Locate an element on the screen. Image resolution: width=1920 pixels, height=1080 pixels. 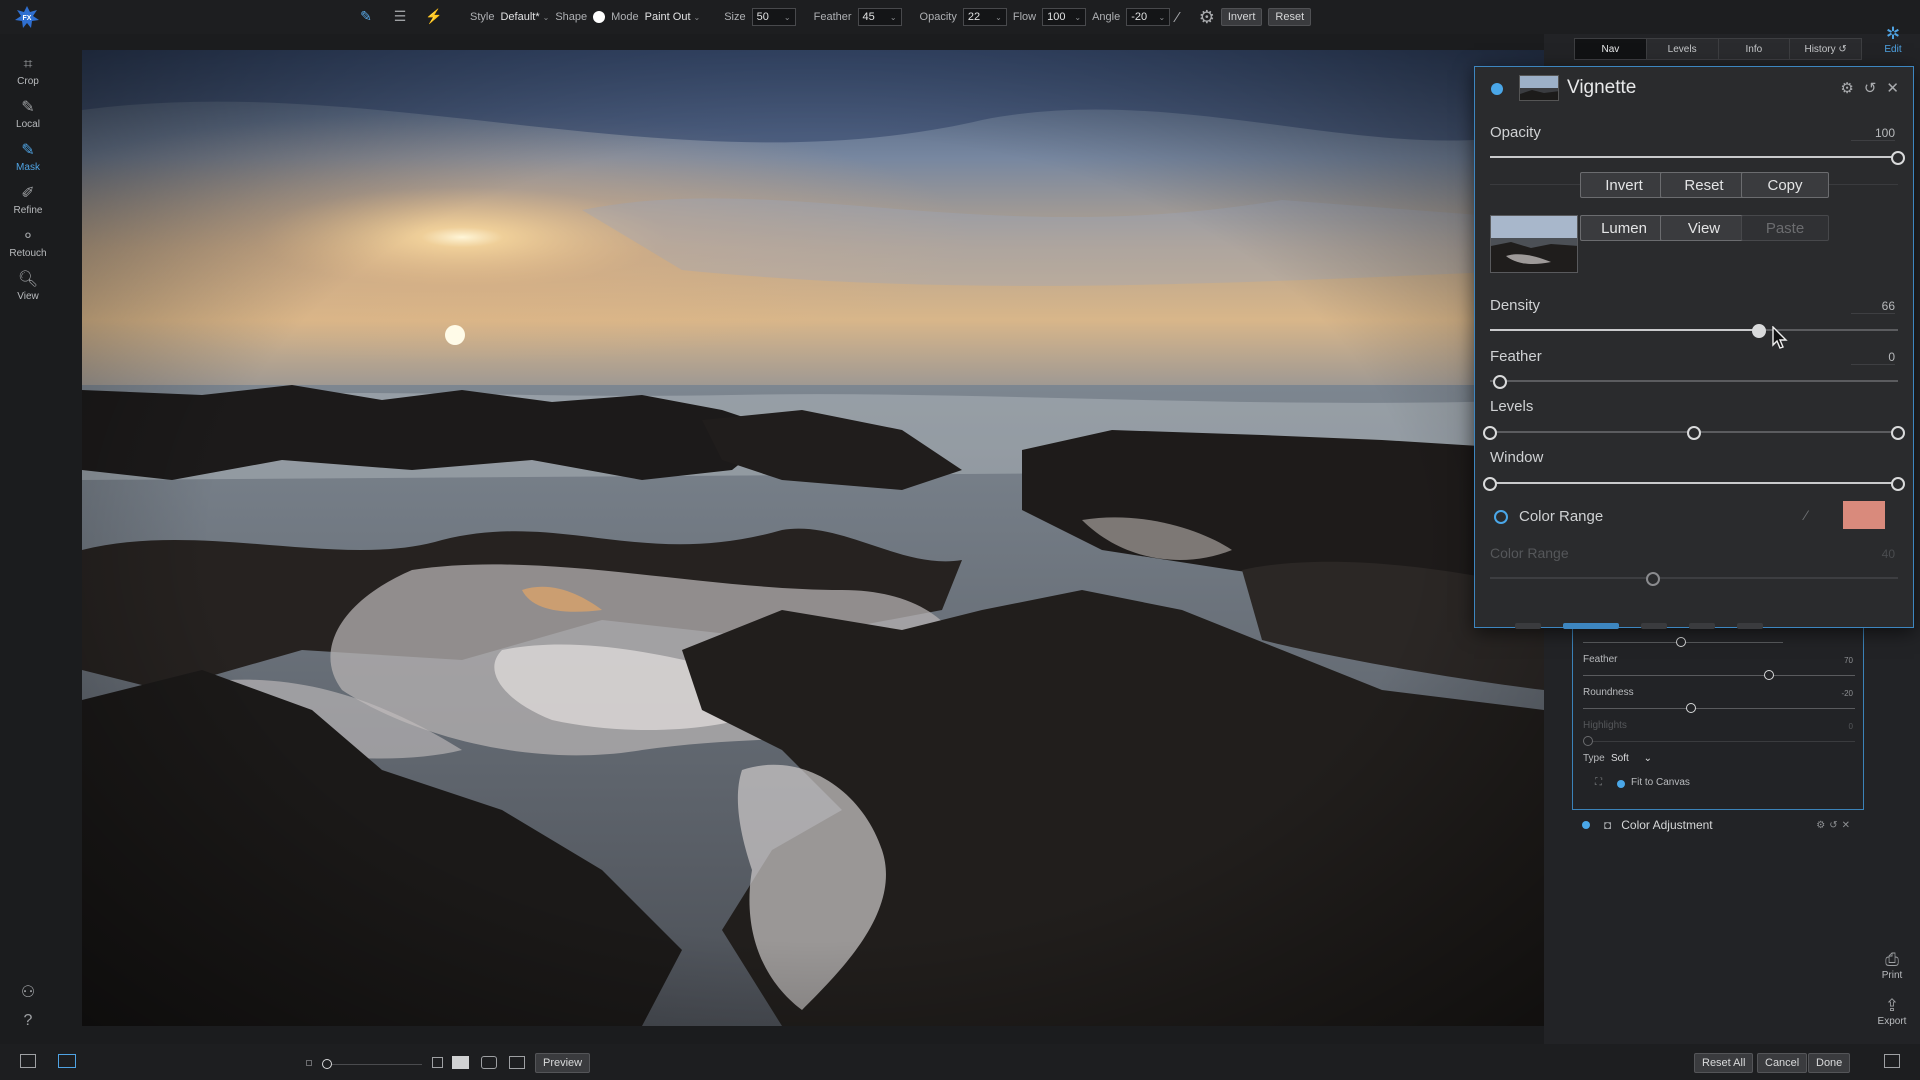
invert-mask-button: Invert is located at coordinates (1624, 185).